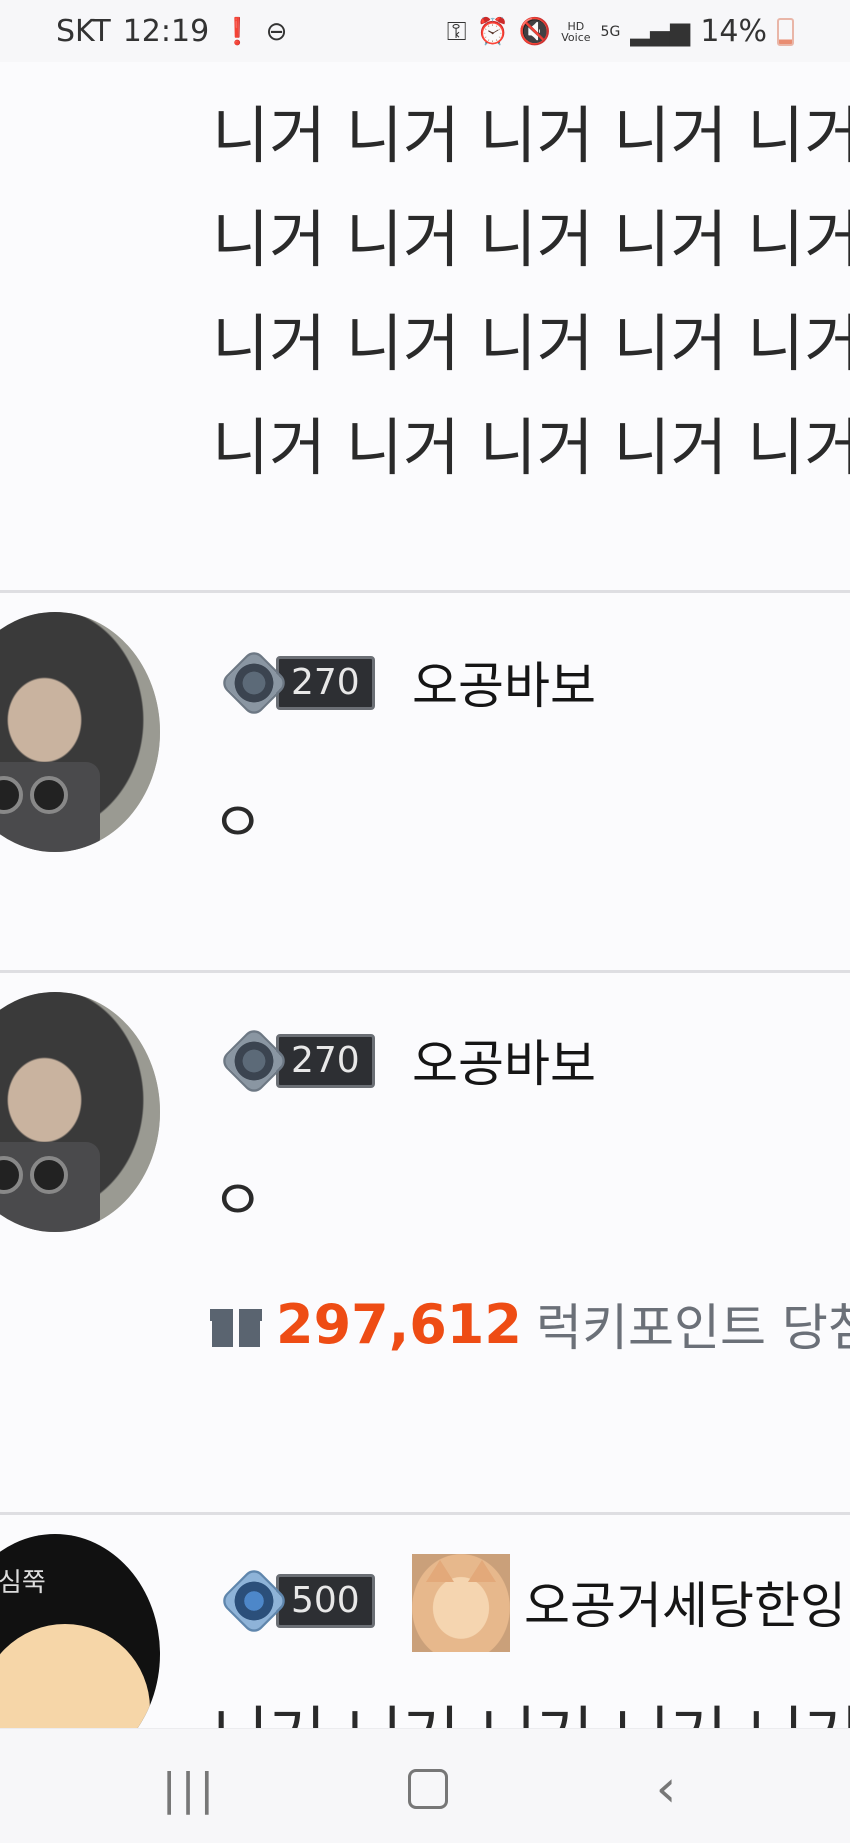 This screenshot has height=1843, width=850. What do you see at coordinates (23, 1583) in the screenshot?
I see `avatar-text: 심쭉` at bounding box center [23, 1583].